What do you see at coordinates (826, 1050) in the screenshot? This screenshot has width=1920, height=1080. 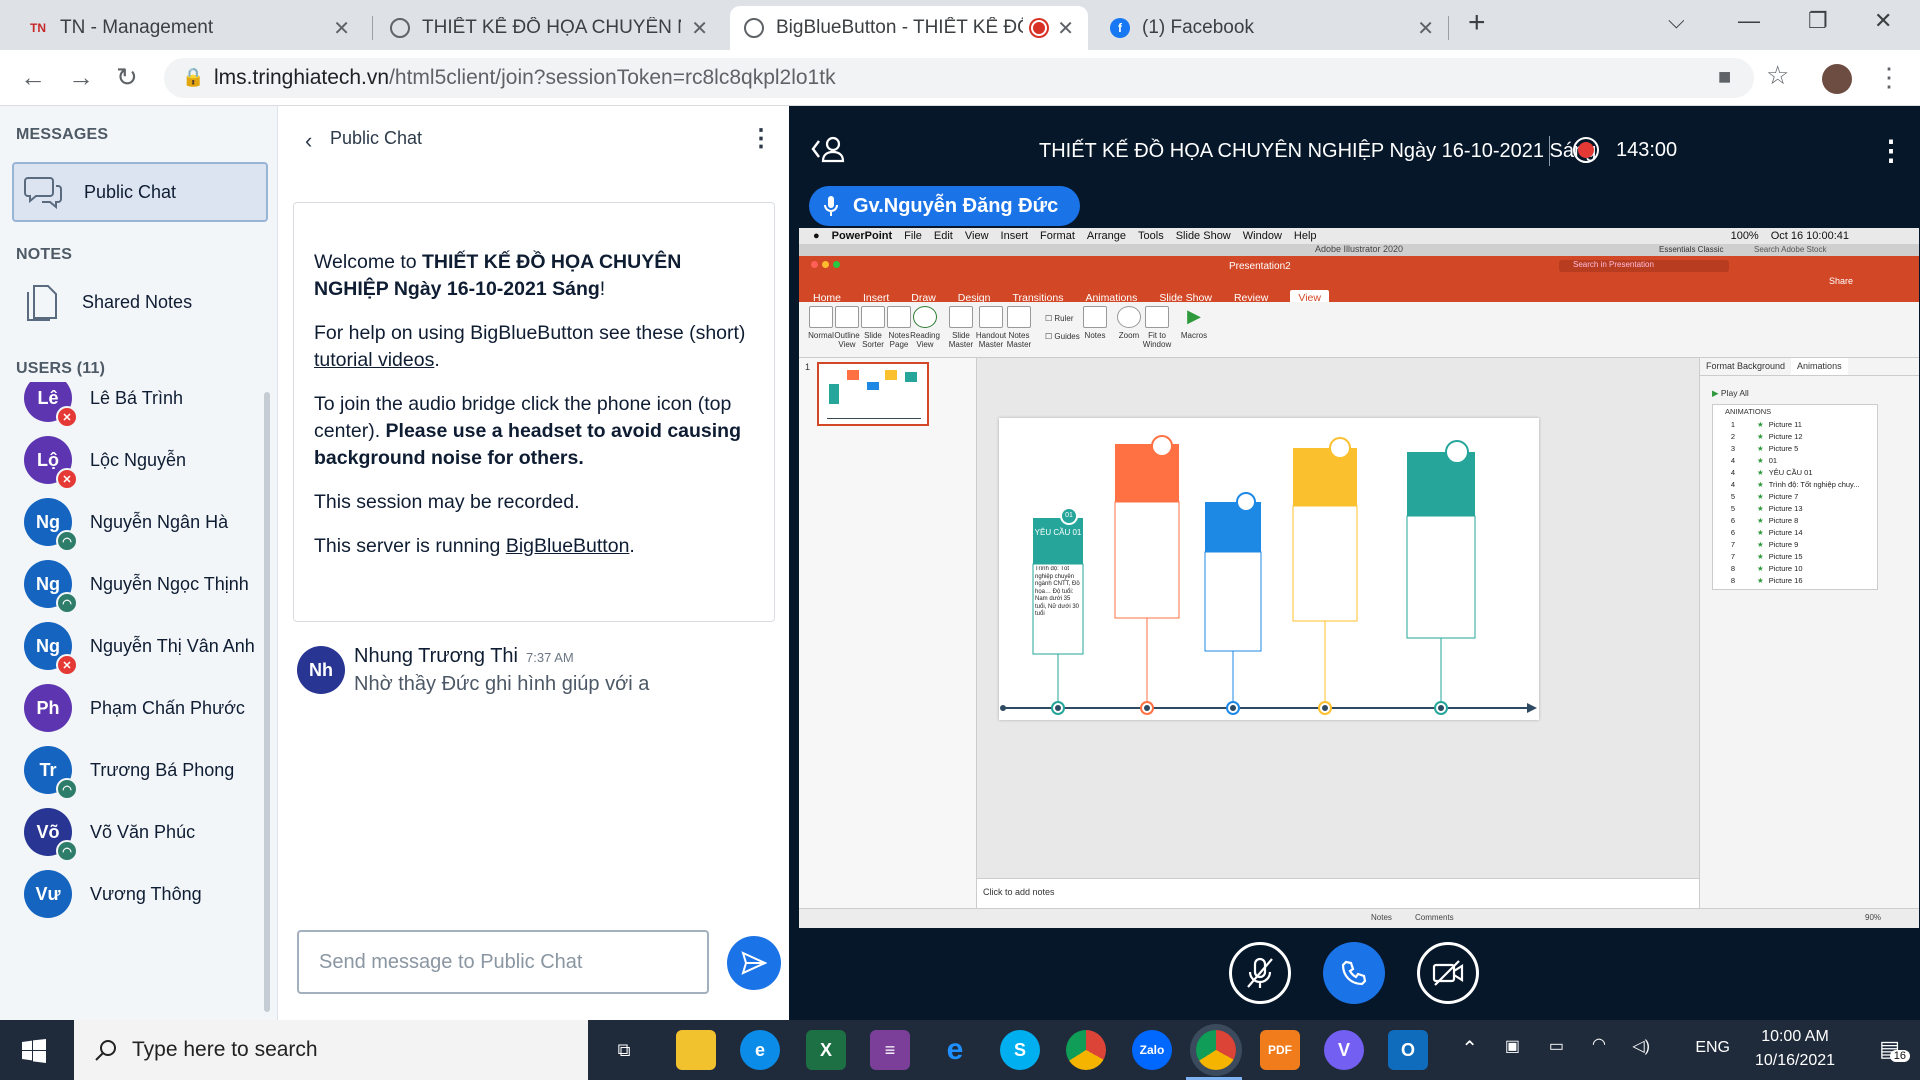 I see `excel-icon: X` at bounding box center [826, 1050].